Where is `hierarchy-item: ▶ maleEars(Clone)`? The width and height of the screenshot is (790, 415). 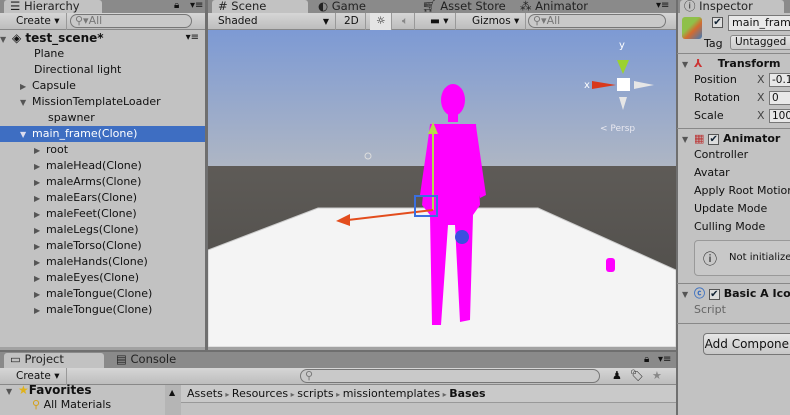
hierarchy-item: ▶ maleEars(Clone) is located at coordinates (102, 198).